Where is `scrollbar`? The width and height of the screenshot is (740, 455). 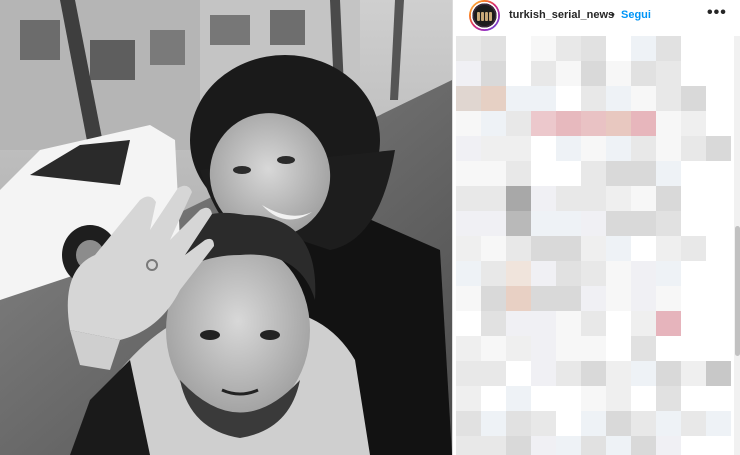 scrollbar is located at coordinates (737, 245).